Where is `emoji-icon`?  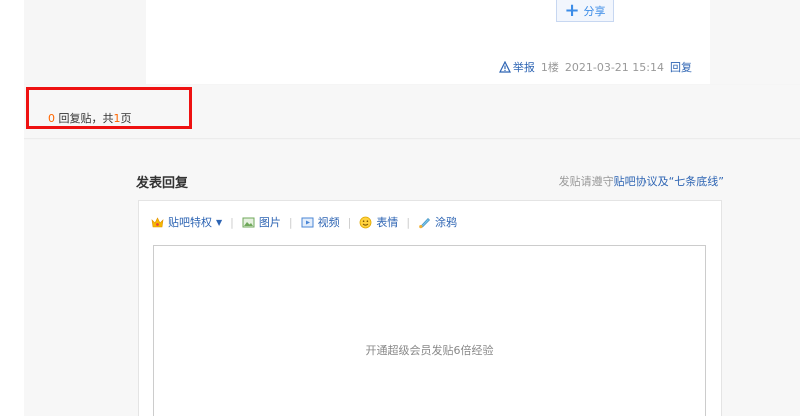
emoji-icon is located at coordinates (365, 222).